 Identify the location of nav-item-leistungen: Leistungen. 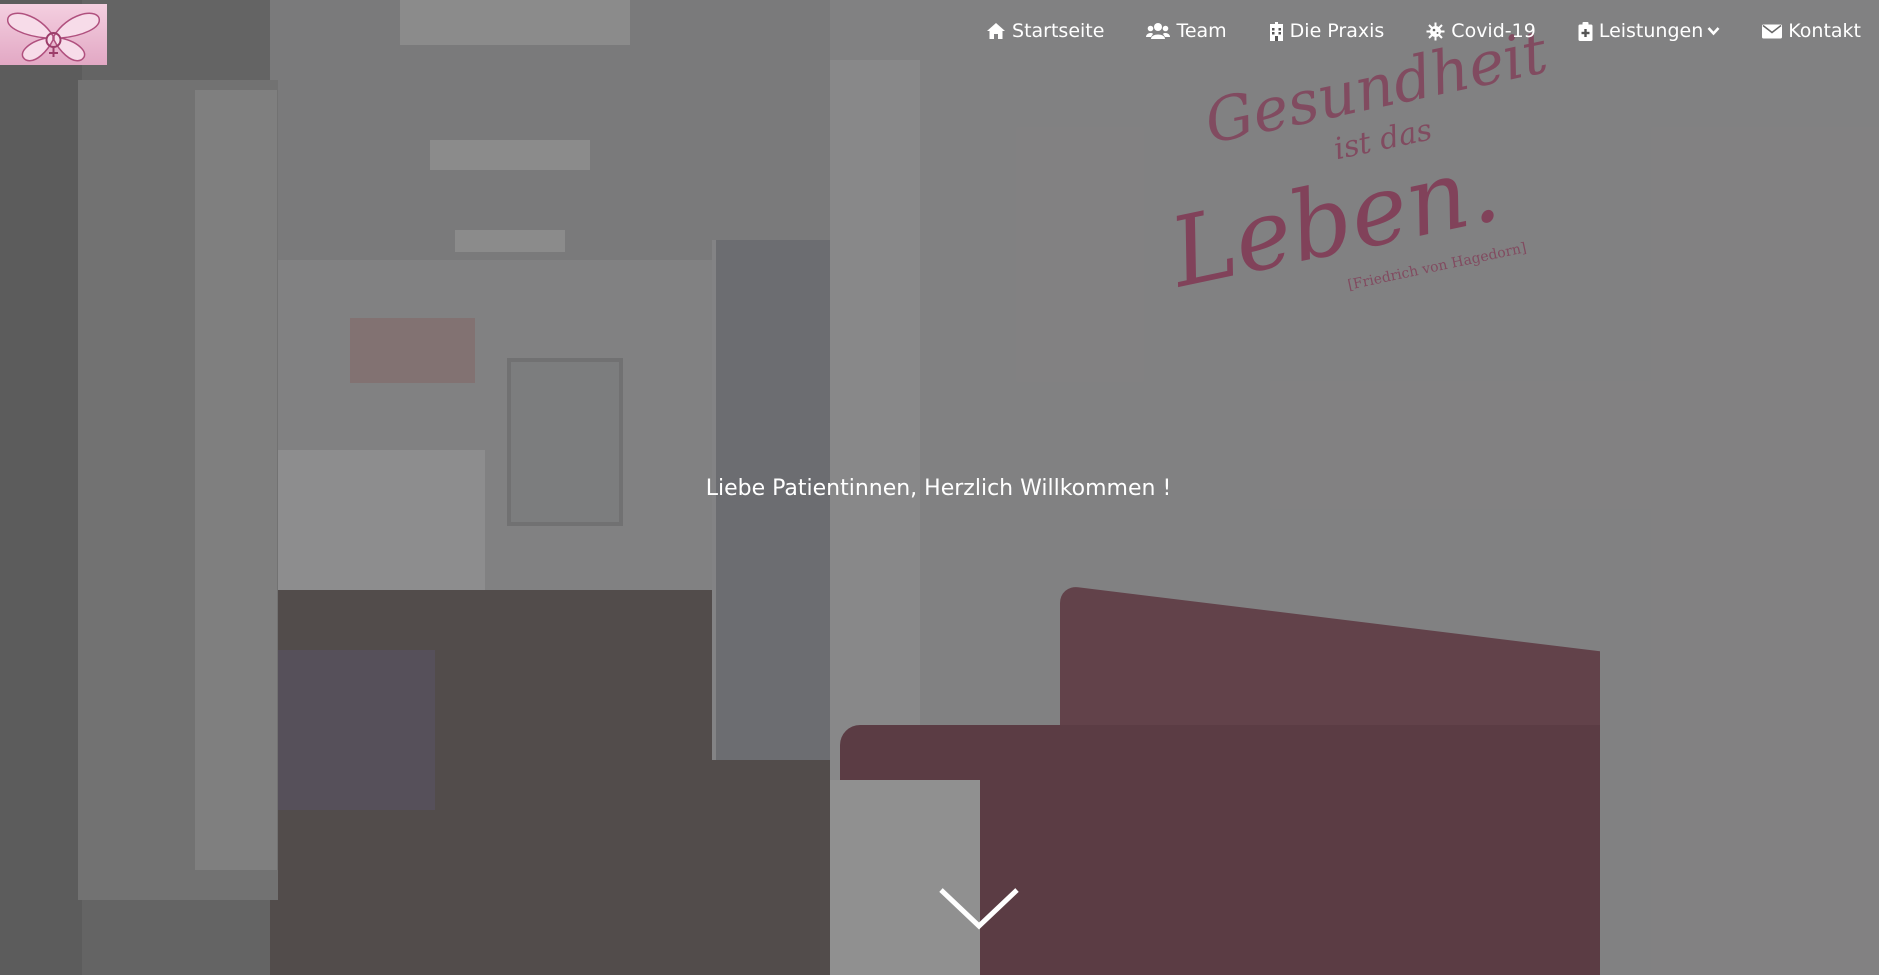
(1649, 31).